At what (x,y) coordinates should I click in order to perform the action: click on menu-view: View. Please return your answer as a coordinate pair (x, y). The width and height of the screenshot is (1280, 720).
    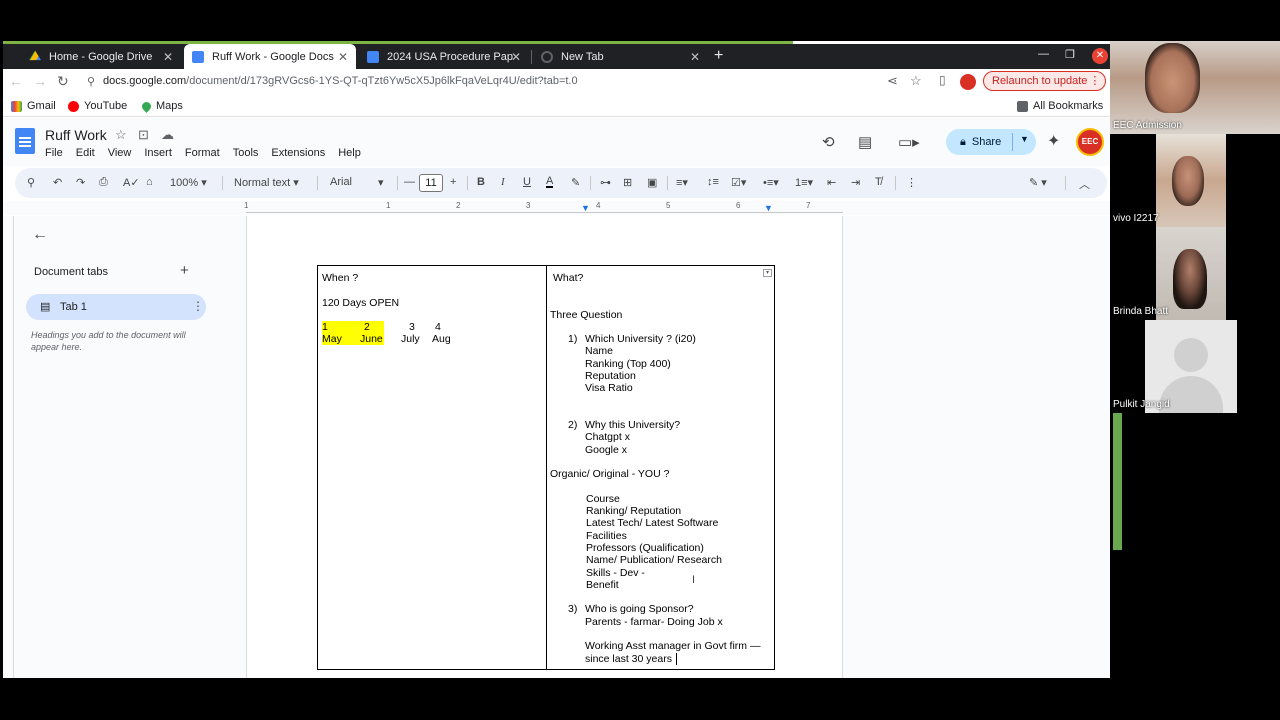
    Looking at the image, I should click on (120, 153).